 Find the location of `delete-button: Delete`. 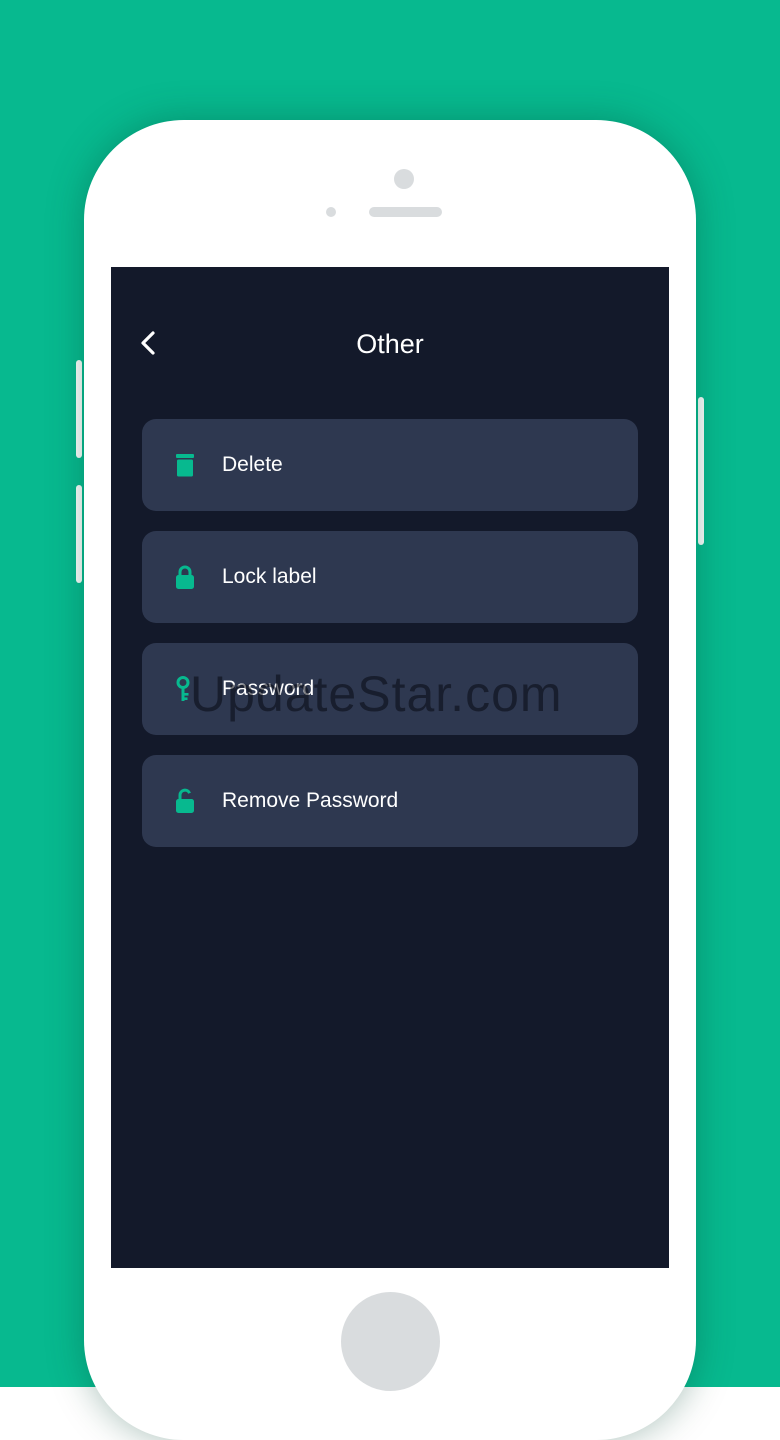

delete-button: Delete is located at coordinates (390, 465).